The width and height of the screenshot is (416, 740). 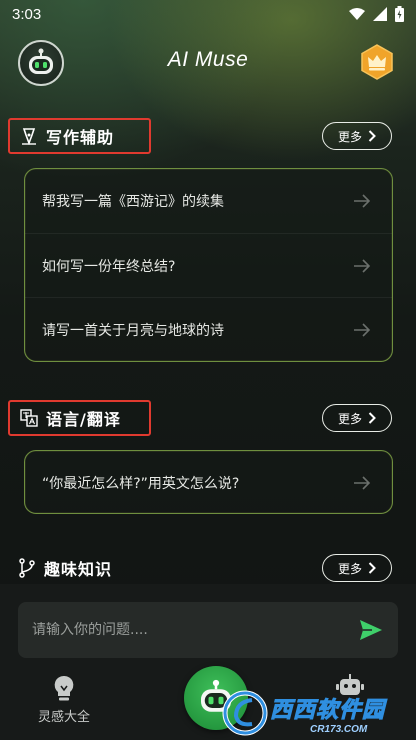 I want to click on app-header: AI Muse, so click(x=208, y=62).